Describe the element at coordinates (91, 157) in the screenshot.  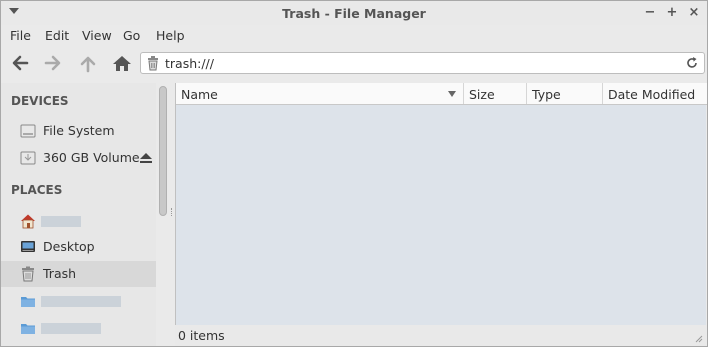
I see `sidebar-item-label: 360 GB Volume` at that location.